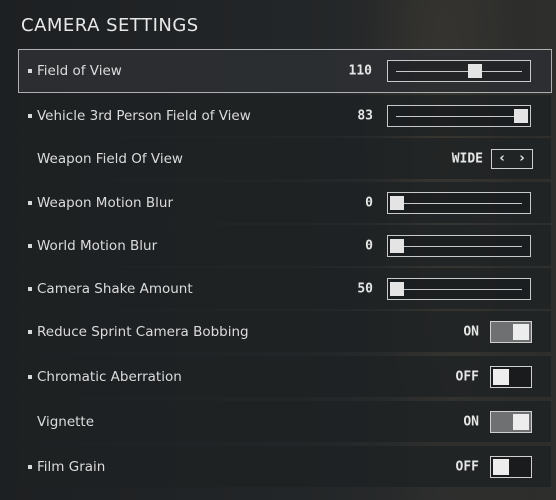 The width and height of the screenshot is (556, 500). Describe the element at coordinates (105, 202) in the screenshot. I see `setting-label: Weapon Motion Blur` at that location.